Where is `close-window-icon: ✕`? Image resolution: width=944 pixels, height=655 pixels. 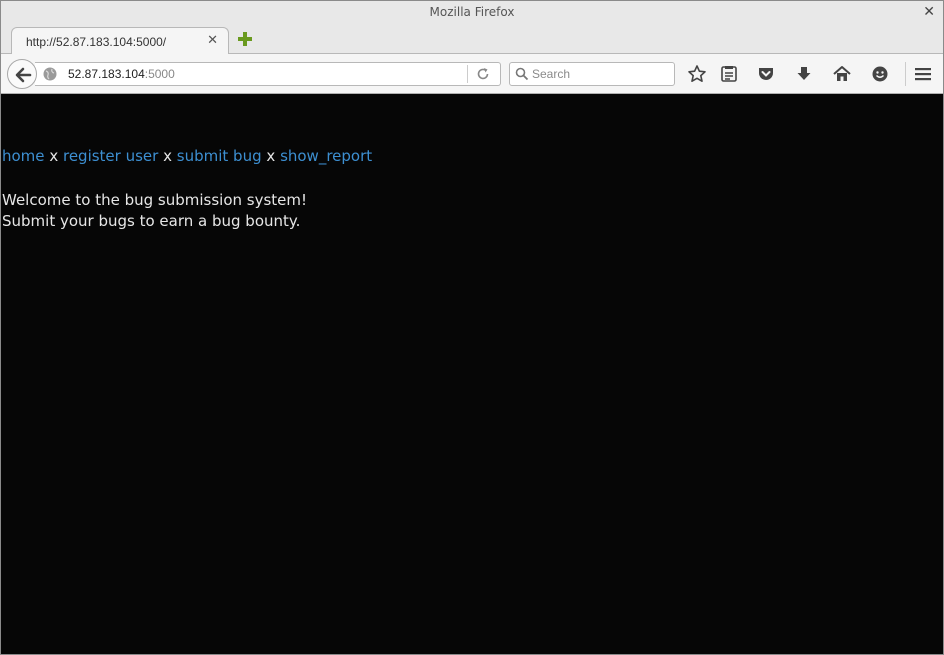 close-window-icon: ✕ is located at coordinates (929, 12).